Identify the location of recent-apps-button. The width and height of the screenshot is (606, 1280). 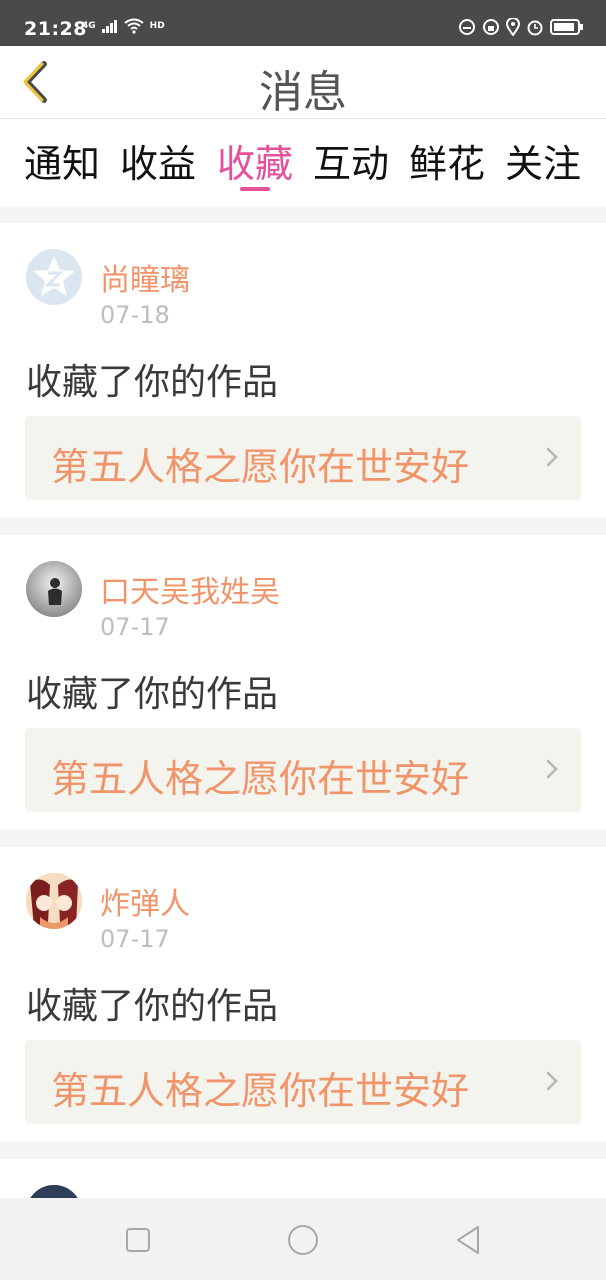
(138, 1240).